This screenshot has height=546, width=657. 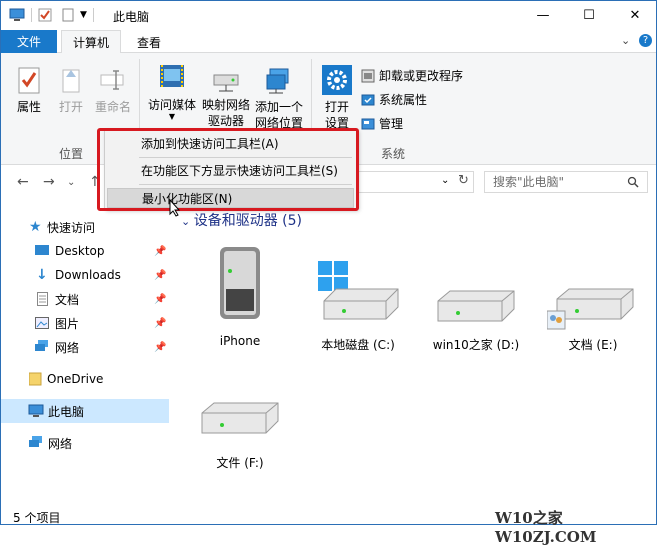 I want to click on devices-section-label: 设备和驱动器 (5), so click(x=247, y=221).